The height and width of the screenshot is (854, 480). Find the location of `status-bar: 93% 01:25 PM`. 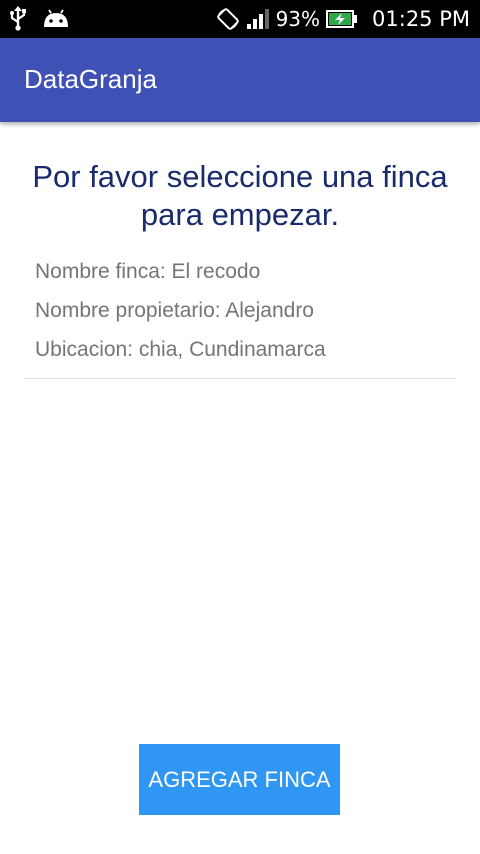

status-bar: 93% 01:25 PM is located at coordinates (240, 19).